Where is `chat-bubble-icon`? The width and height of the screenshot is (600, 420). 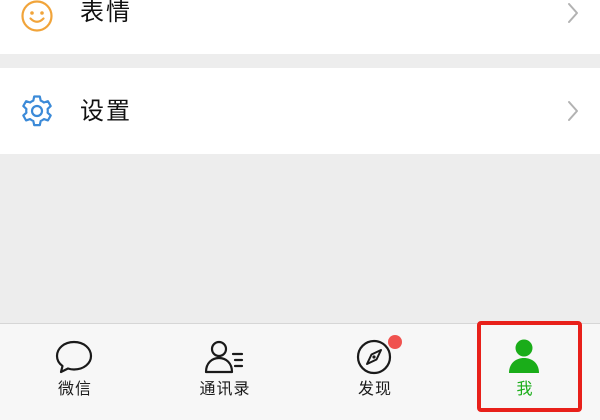 chat-bubble-icon is located at coordinates (74, 357).